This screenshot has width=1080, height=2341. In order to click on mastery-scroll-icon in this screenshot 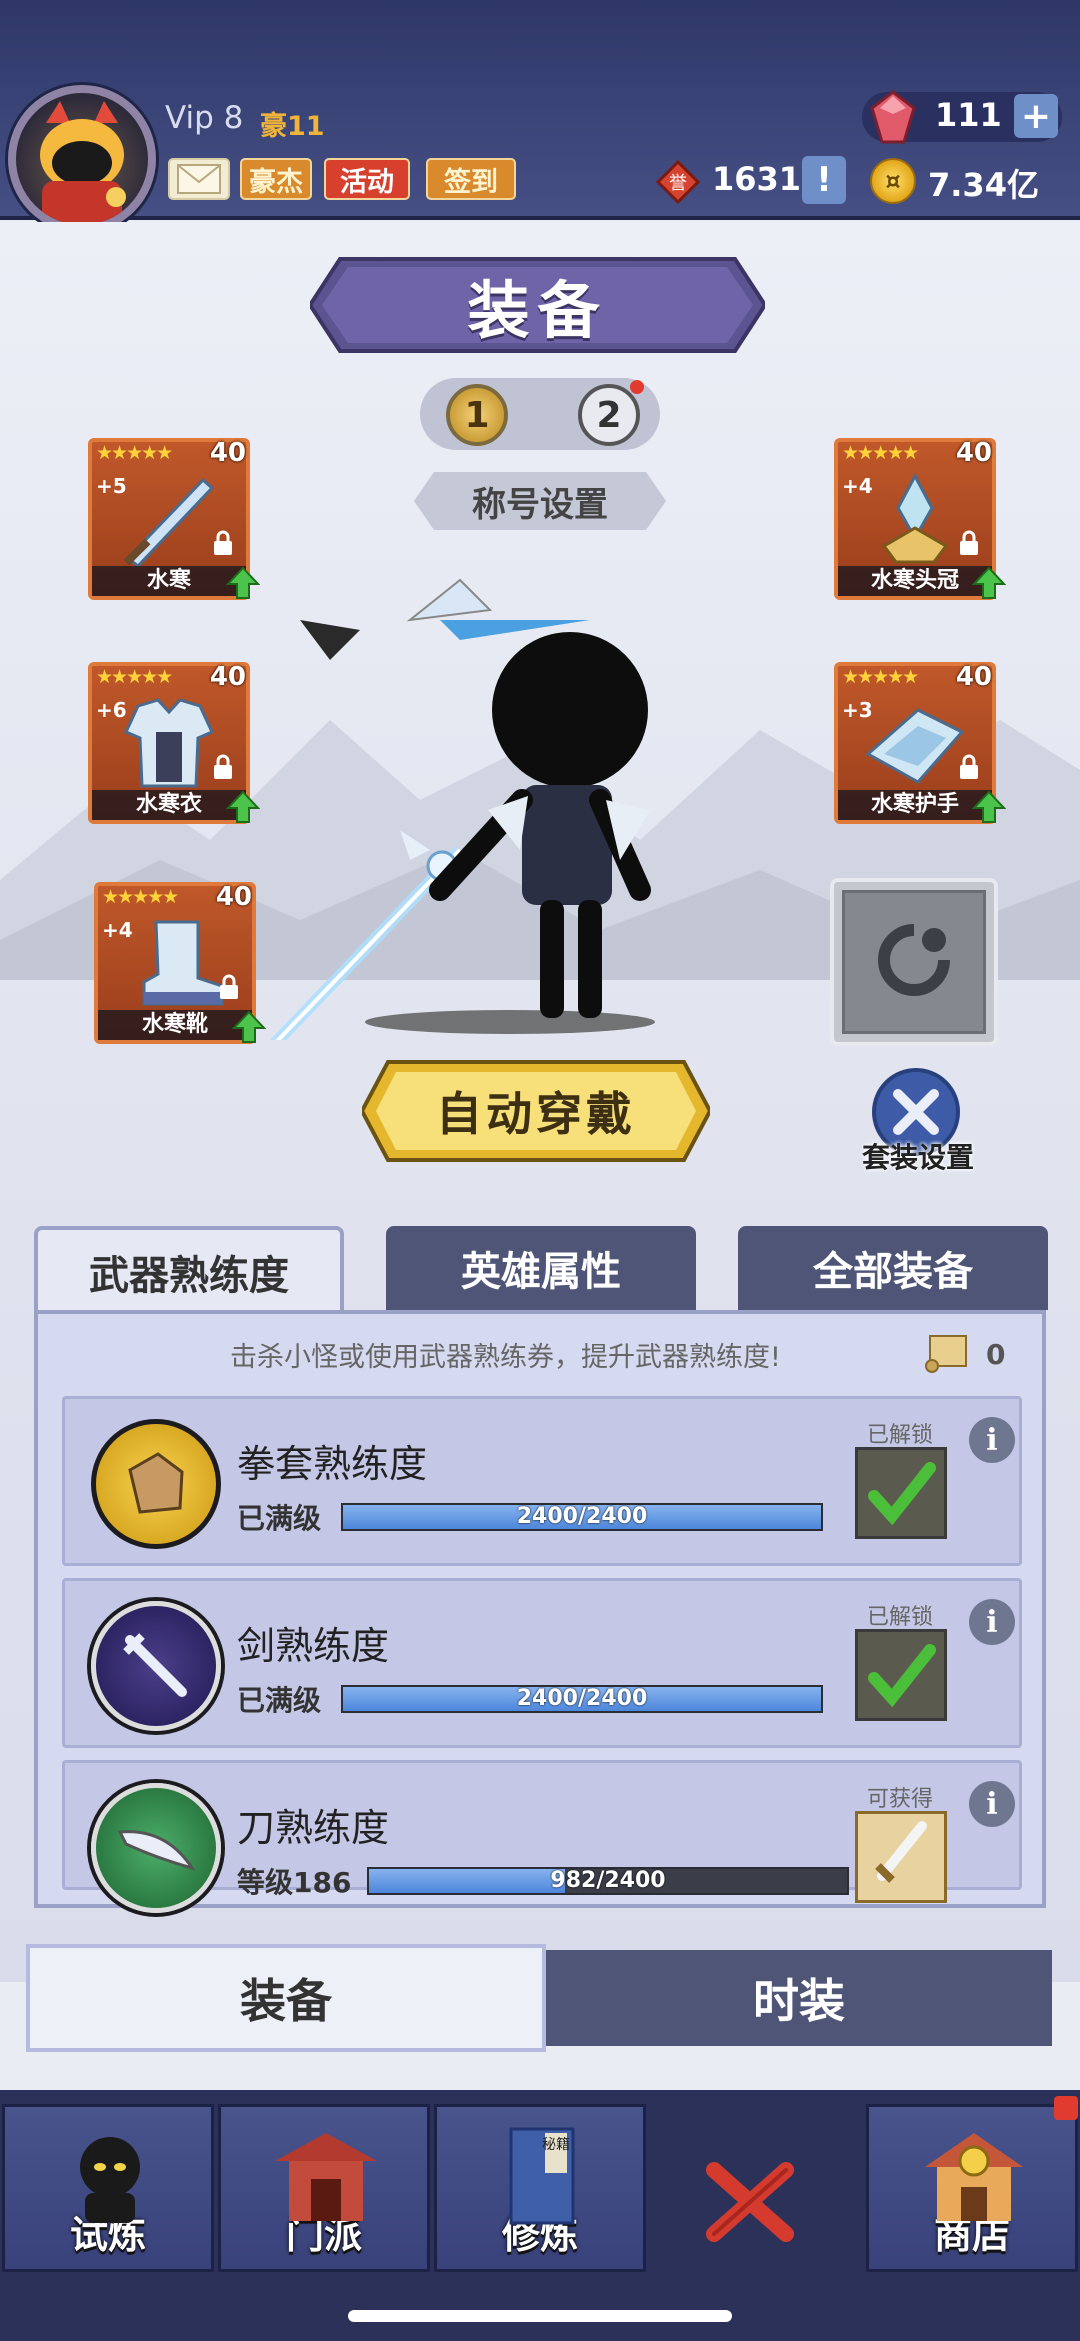, I will do `click(946, 1354)`.